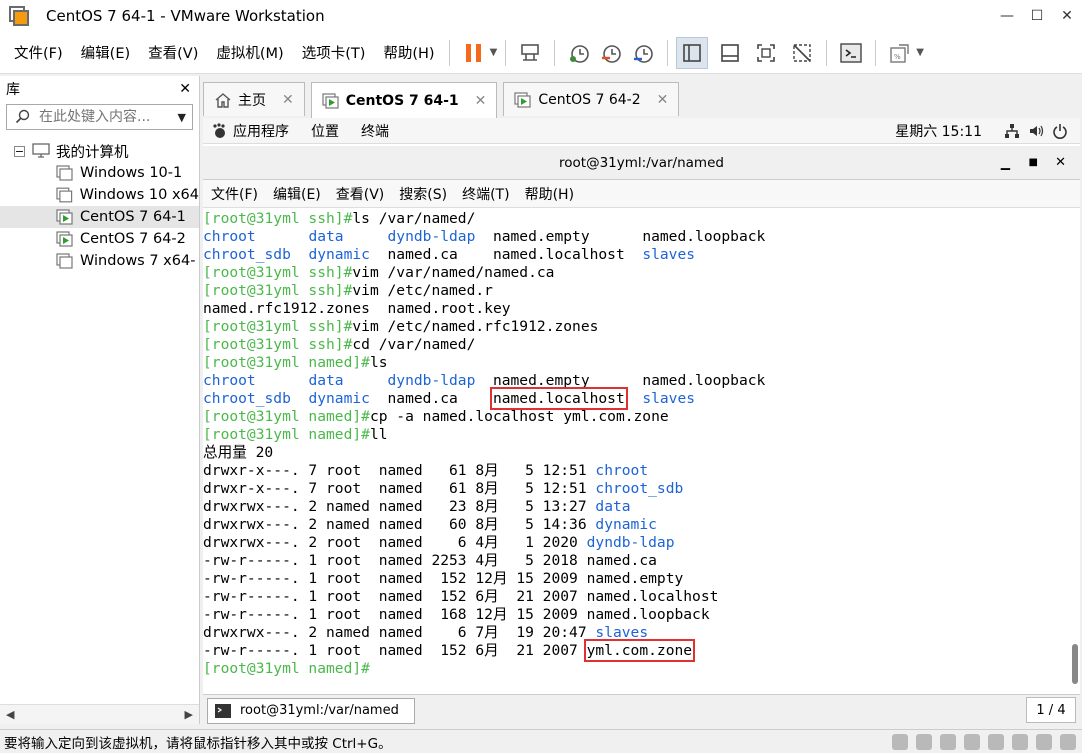 This screenshot has height=753, width=1082. Describe the element at coordinates (223, 100) in the screenshot. I see `home-icon` at that location.